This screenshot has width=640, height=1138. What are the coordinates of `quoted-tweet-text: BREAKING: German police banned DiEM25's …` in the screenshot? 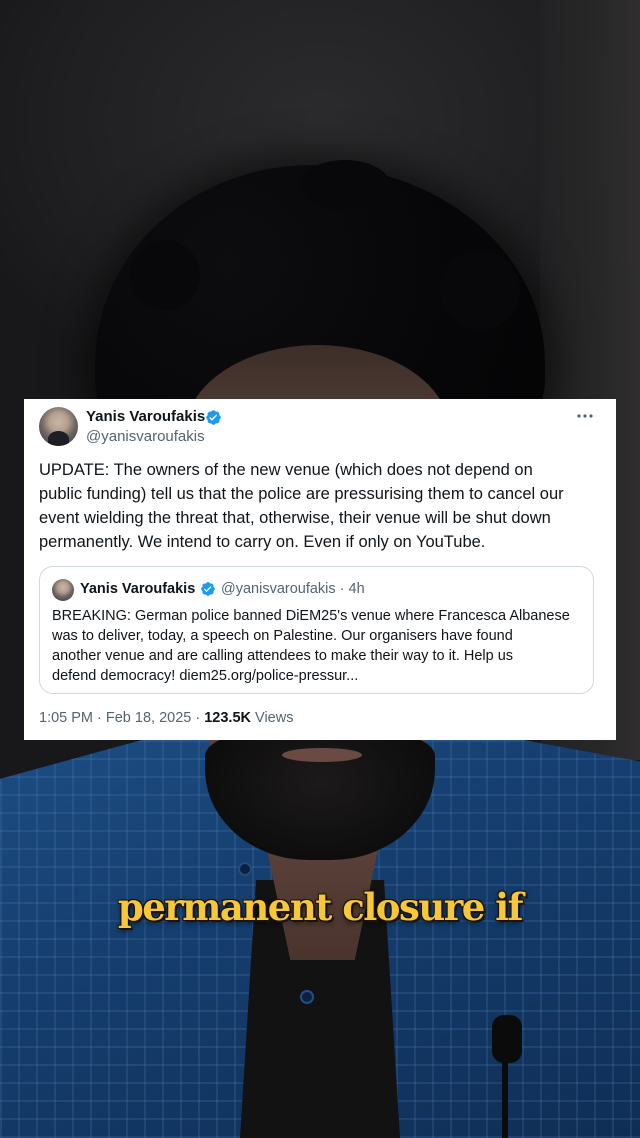 It's located at (311, 646).